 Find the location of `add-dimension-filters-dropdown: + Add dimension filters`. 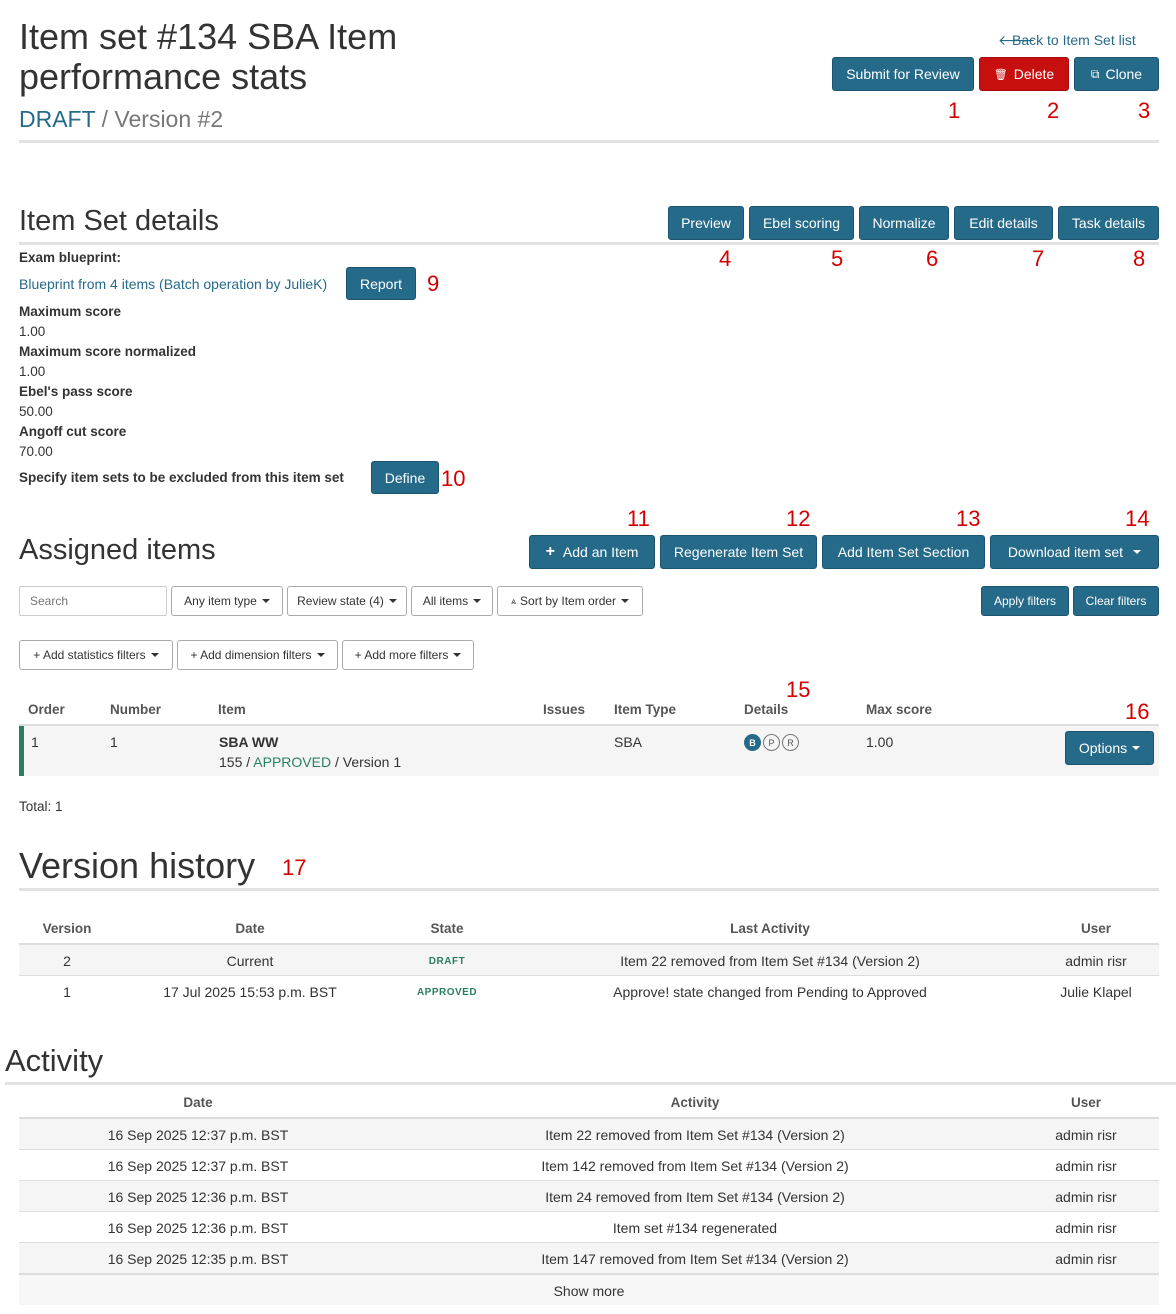

add-dimension-filters-dropdown: + Add dimension filters is located at coordinates (257, 655).